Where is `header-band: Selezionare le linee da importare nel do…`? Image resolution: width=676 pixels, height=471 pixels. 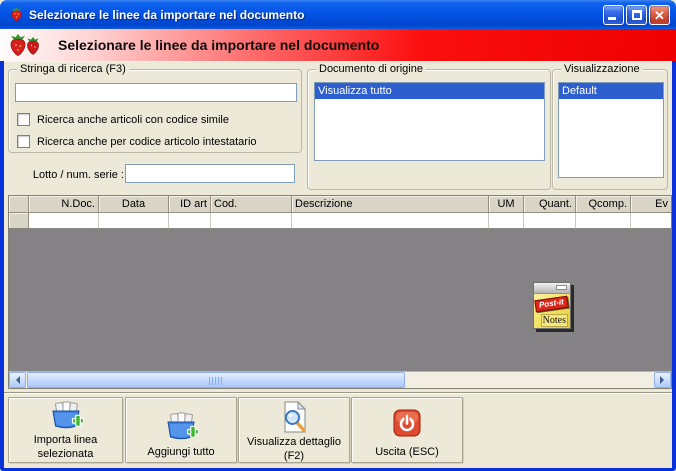 header-band: Selezionare le linee da importare nel do… is located at coordinates (338, 45).